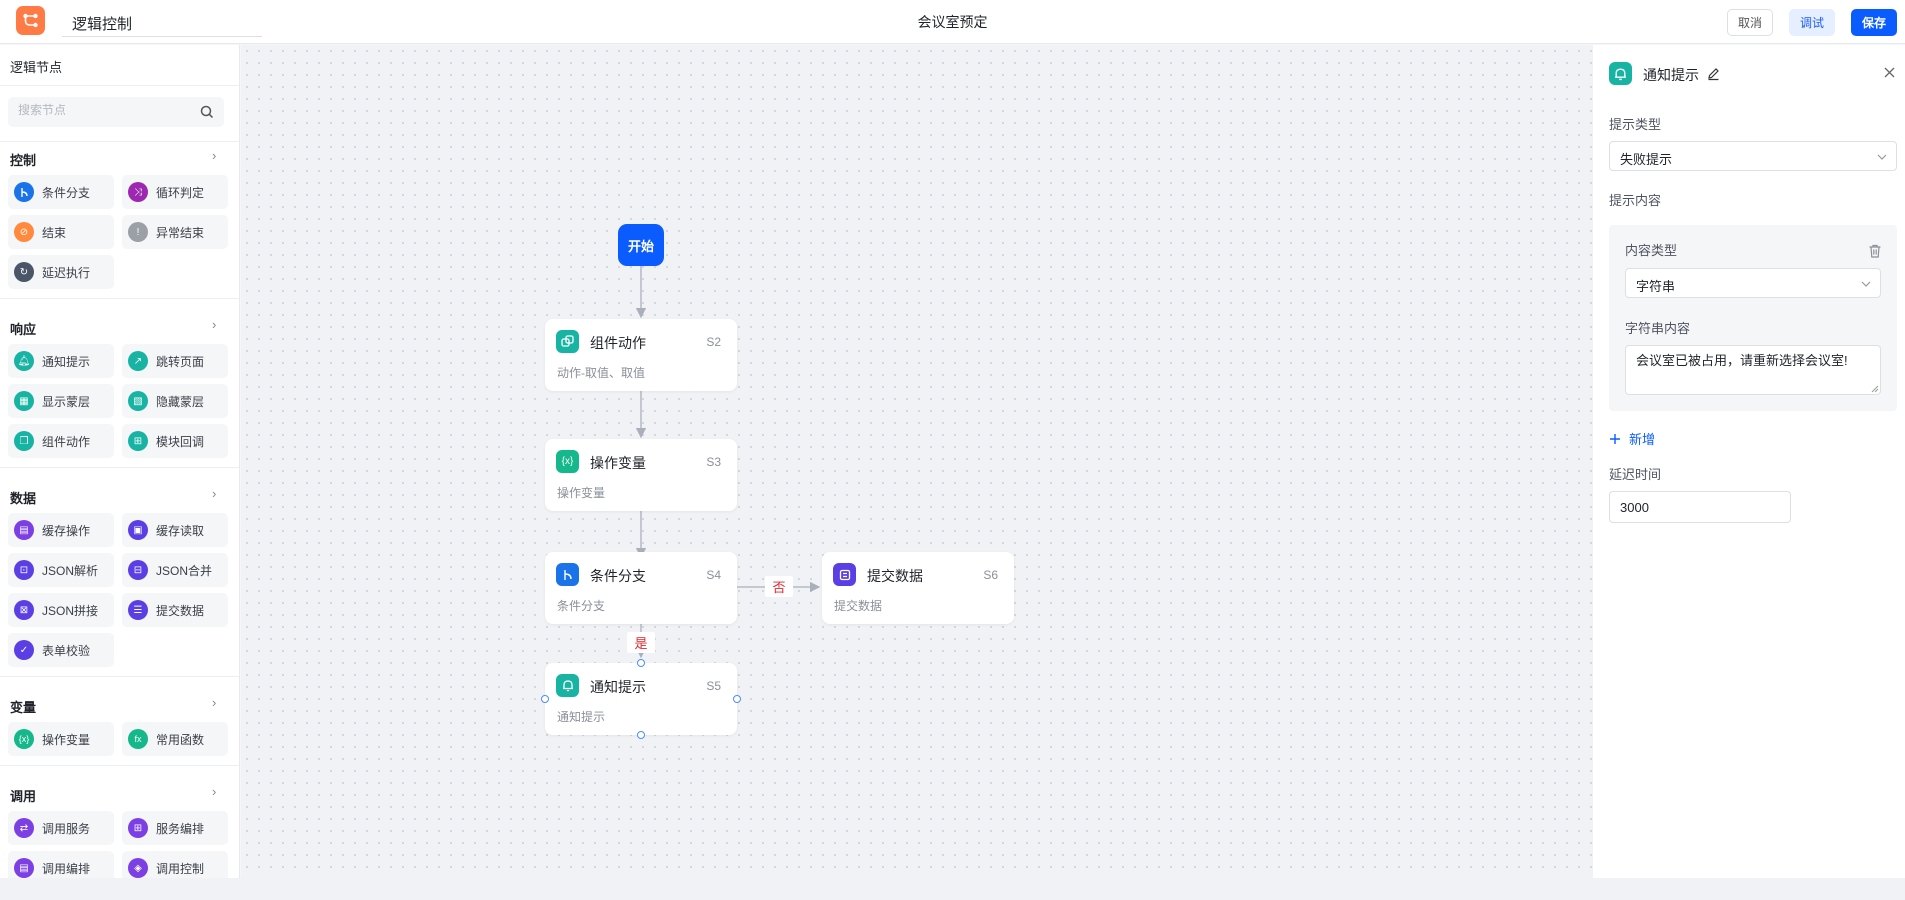 This screenshot has height=900, width=1905. I want to click on cancel-button: 取消, so click(1750, 22).